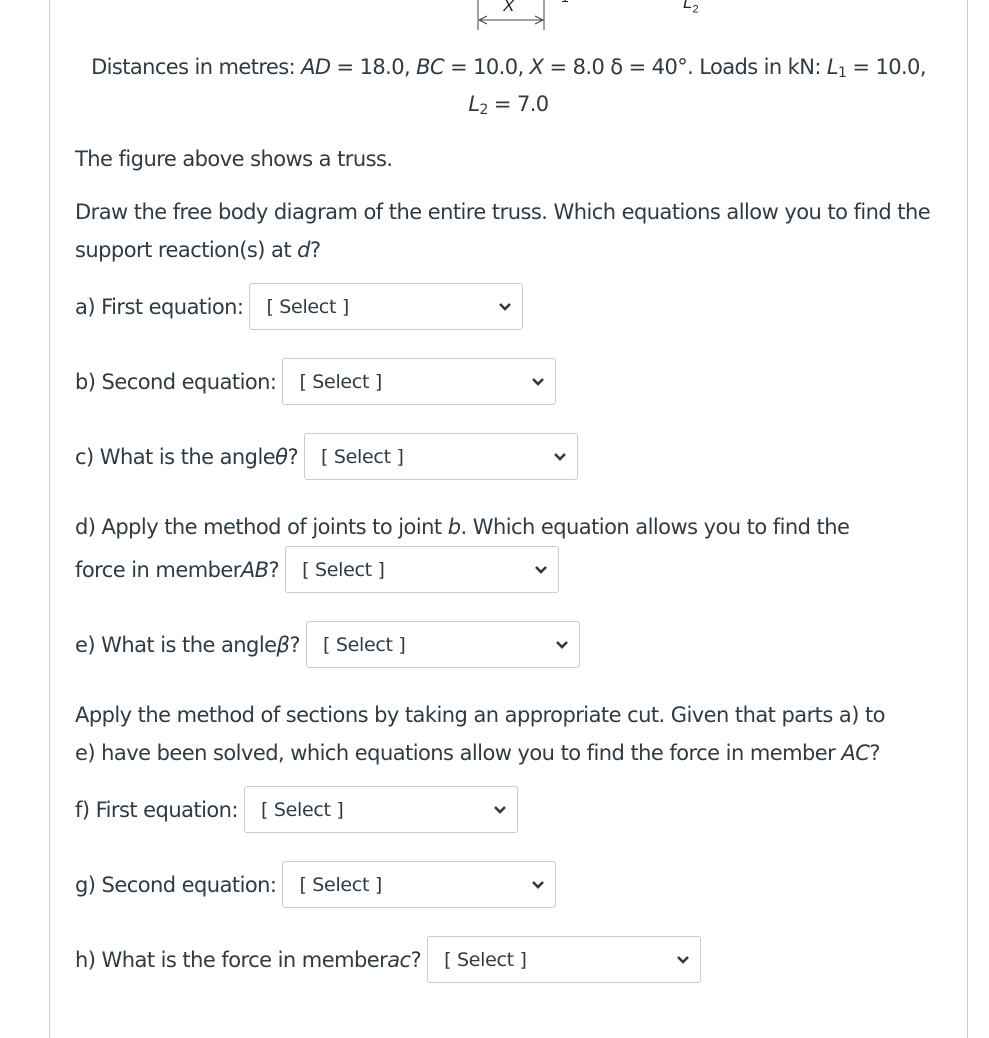  Describe the element at coordinates (380, 809) in the screenshot. I see `question-f-select: [ Select ]` at that location.